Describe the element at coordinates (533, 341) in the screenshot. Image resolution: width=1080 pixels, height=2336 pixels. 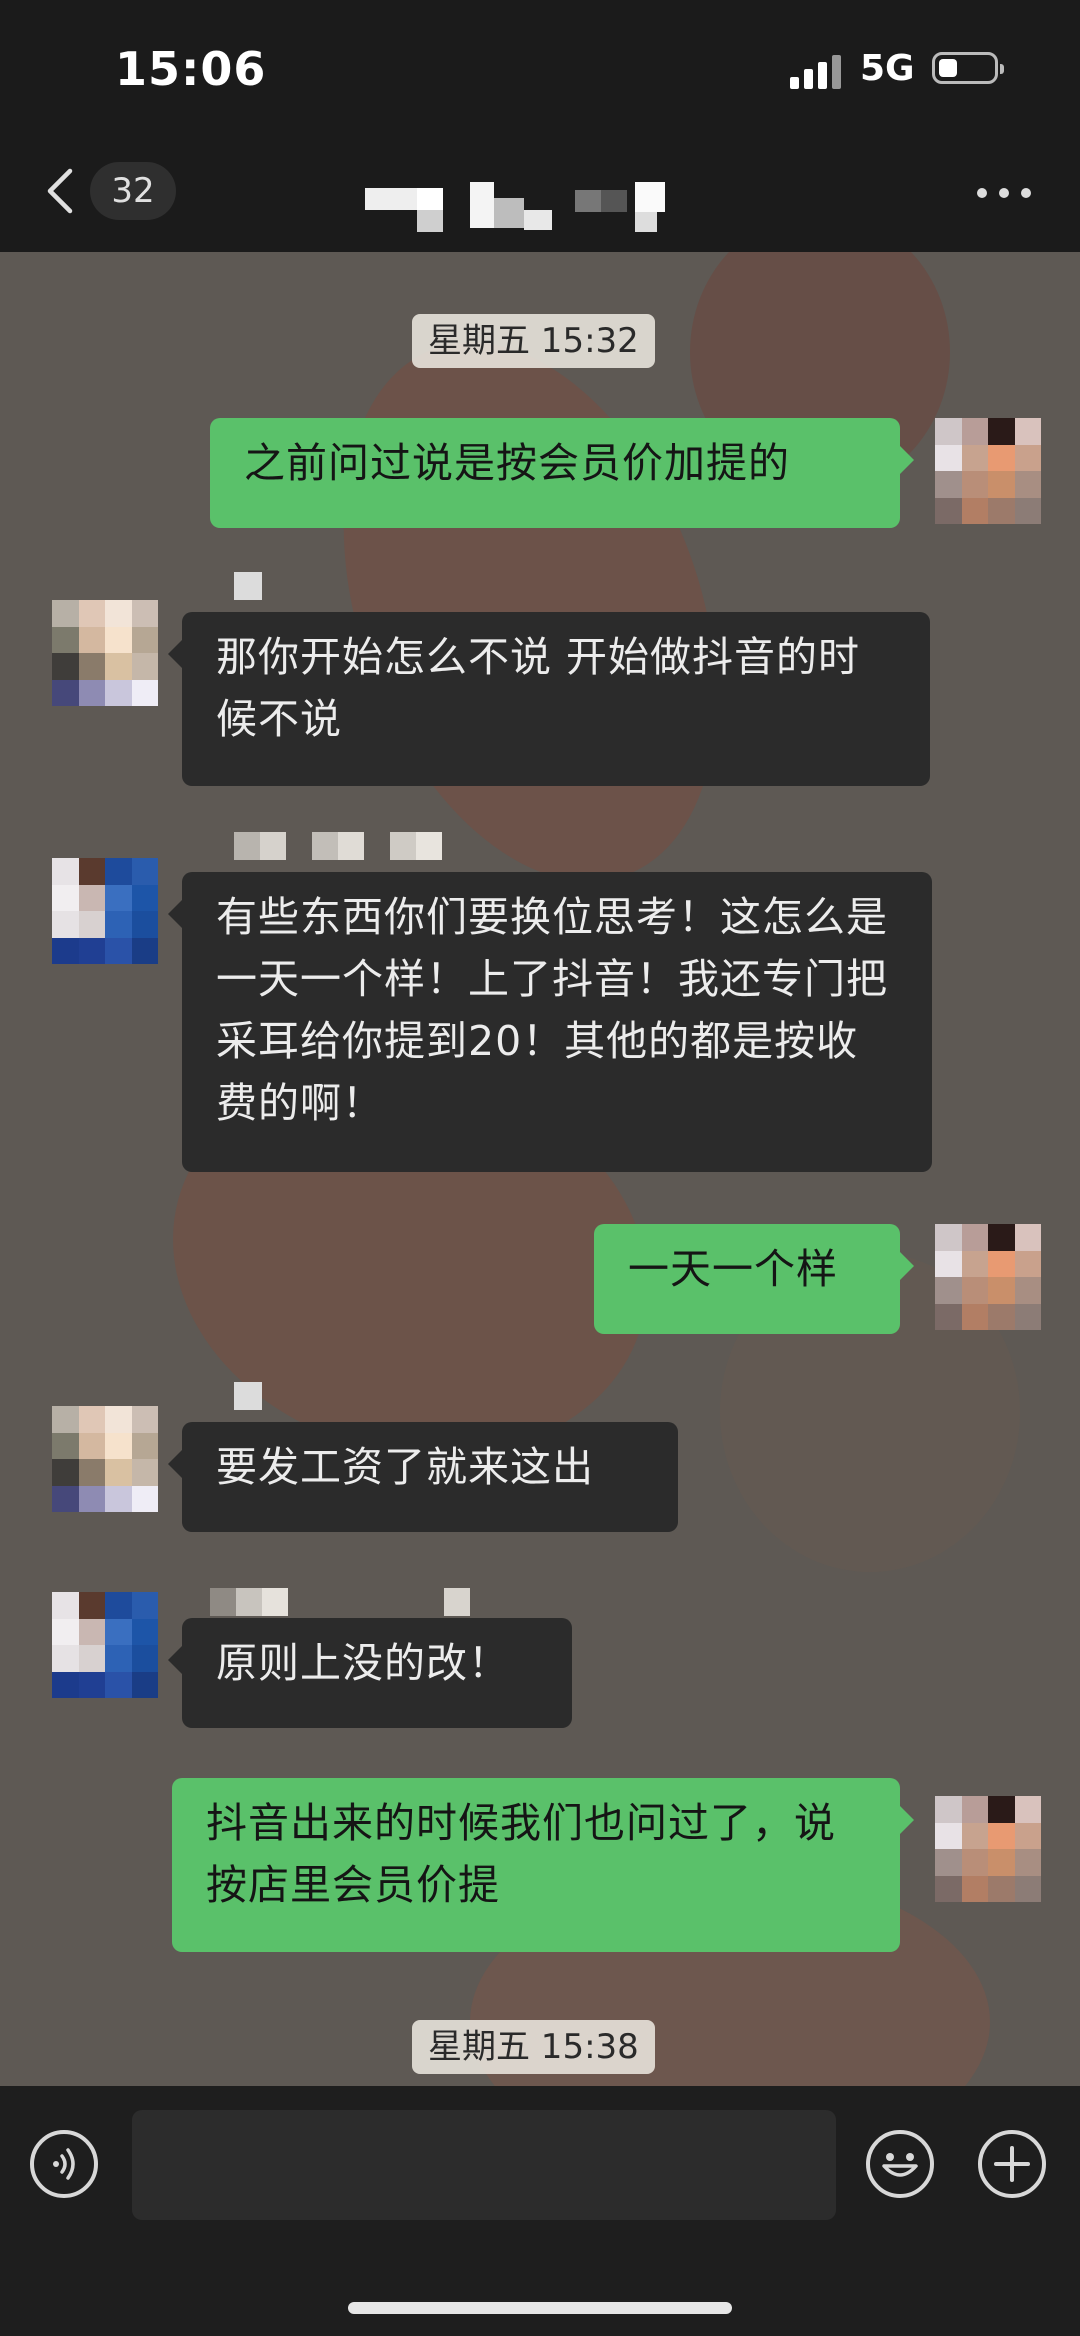
I see `message-timestamp: 星期五 15:32` at that location.